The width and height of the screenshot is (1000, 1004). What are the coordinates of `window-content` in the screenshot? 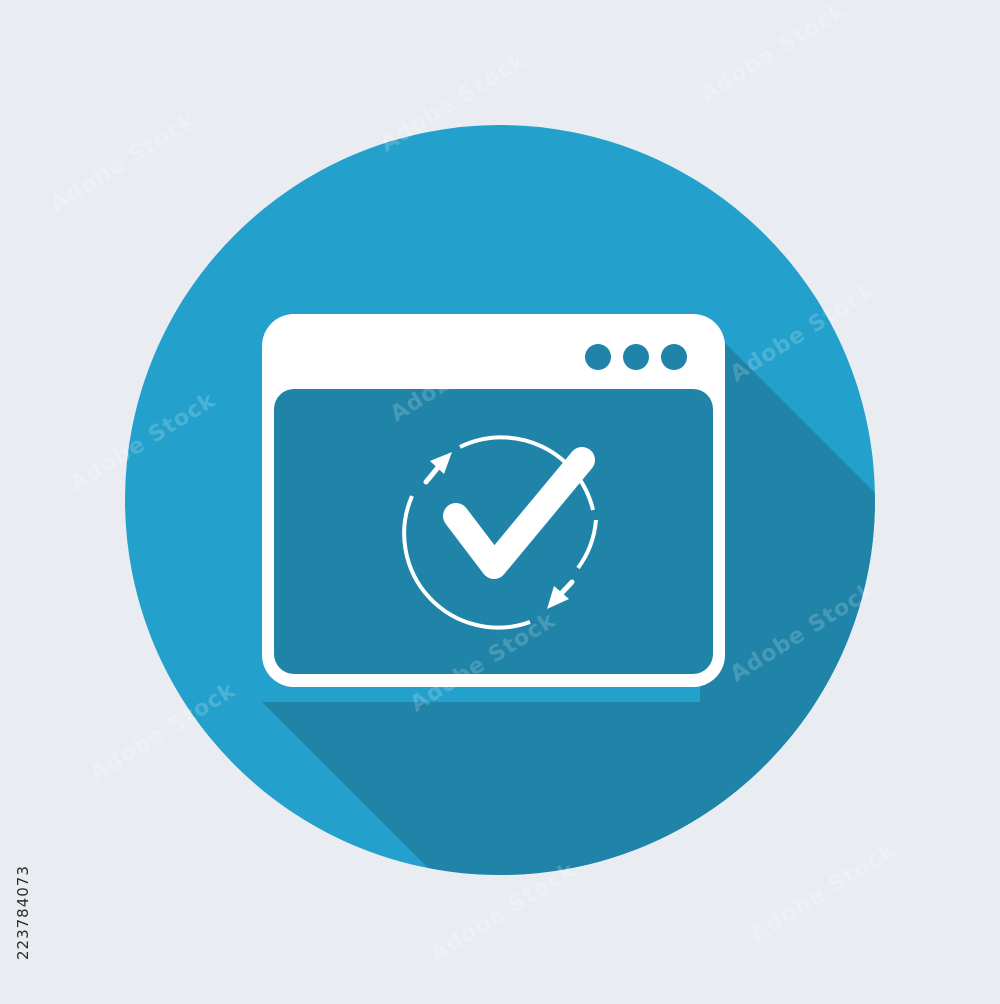 It's located at (493, 531).